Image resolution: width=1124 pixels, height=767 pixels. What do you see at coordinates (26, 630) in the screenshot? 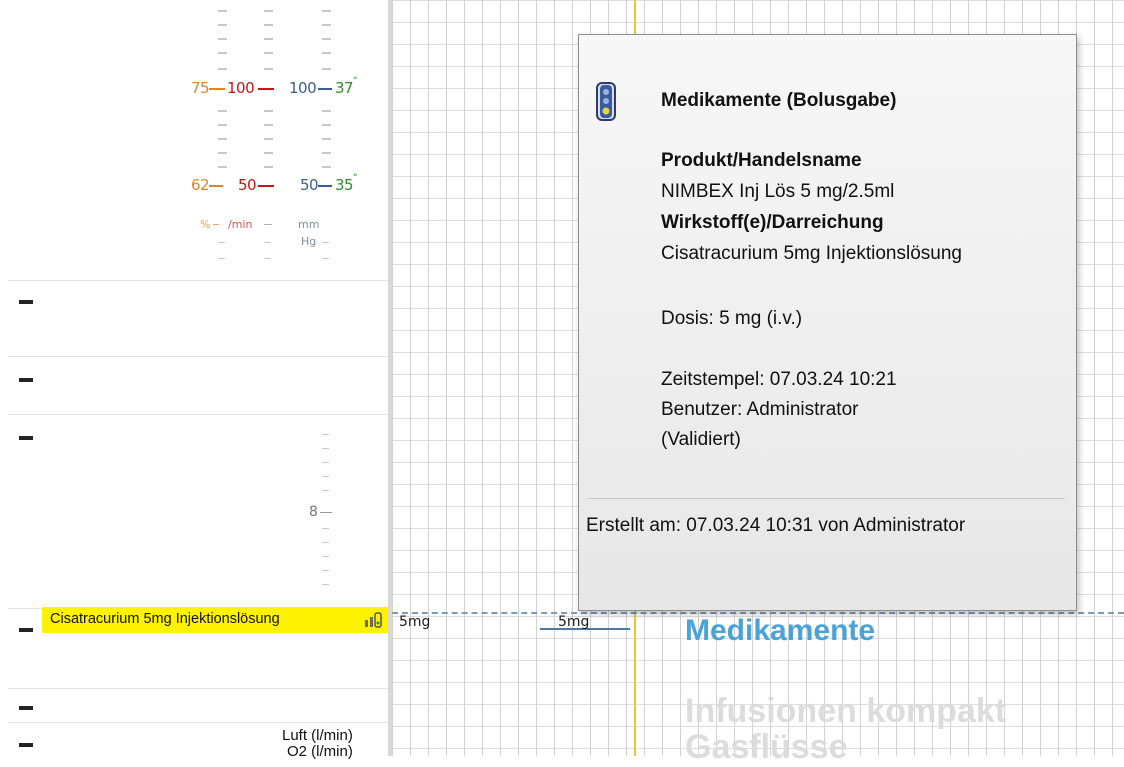
I see `collapse-button-medication` at bounding box center [26, 630].